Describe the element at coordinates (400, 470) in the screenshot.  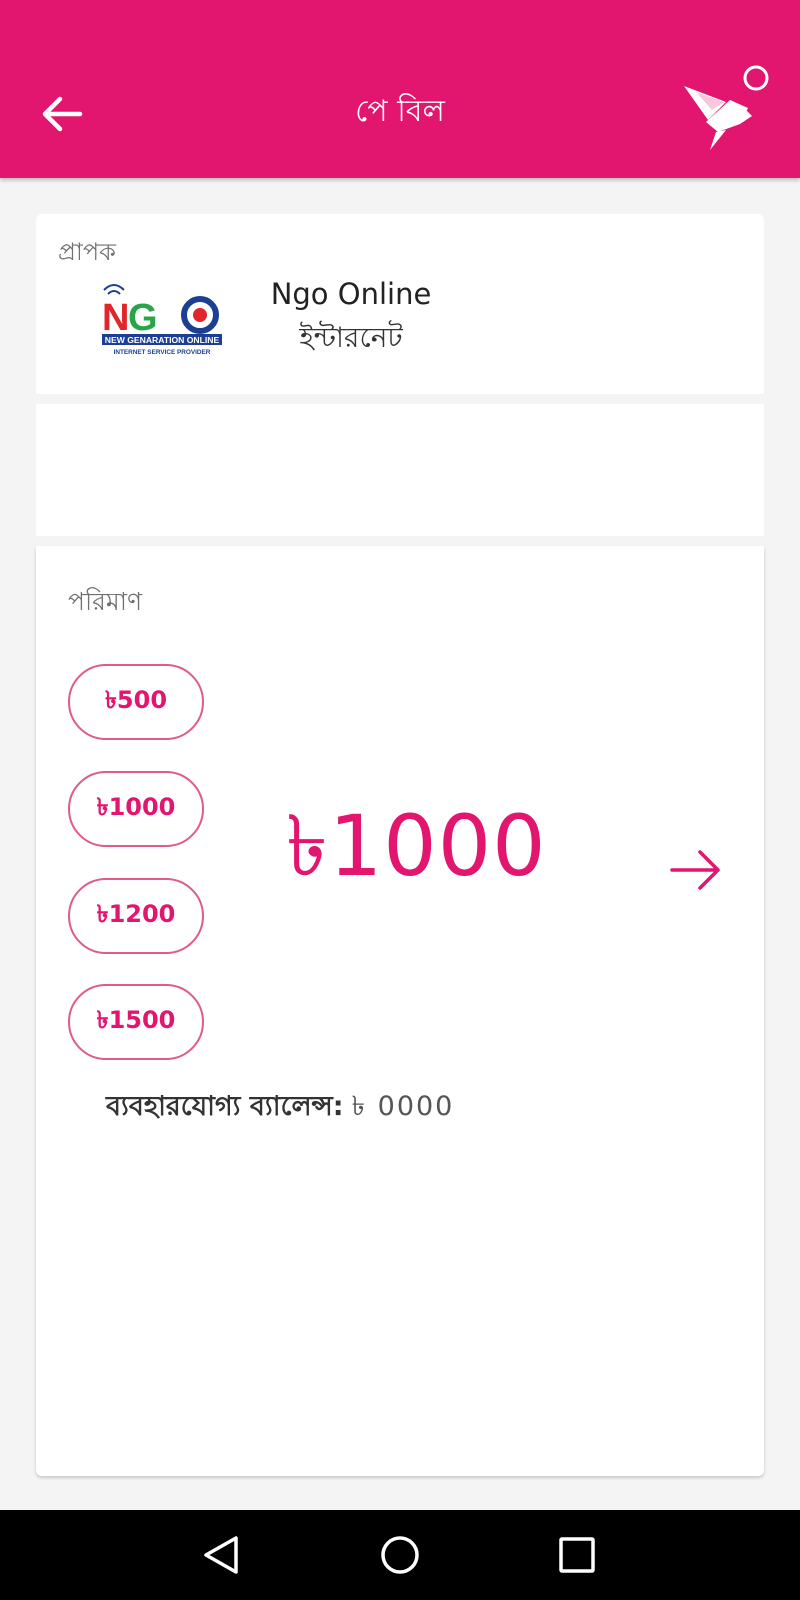
I see `reference-card` at that location.